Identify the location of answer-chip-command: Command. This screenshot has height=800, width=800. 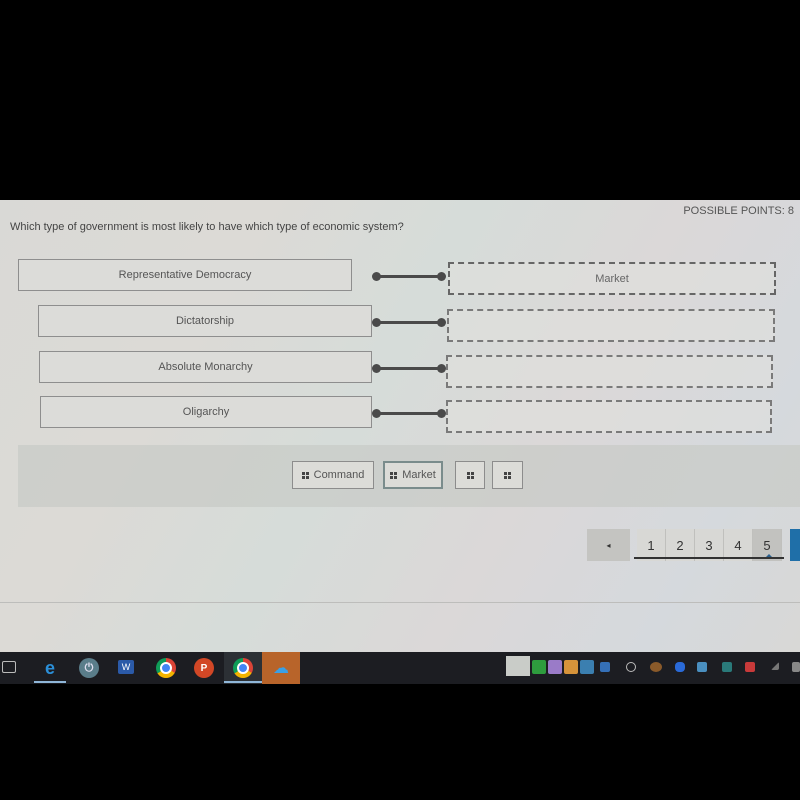
(333, 475).